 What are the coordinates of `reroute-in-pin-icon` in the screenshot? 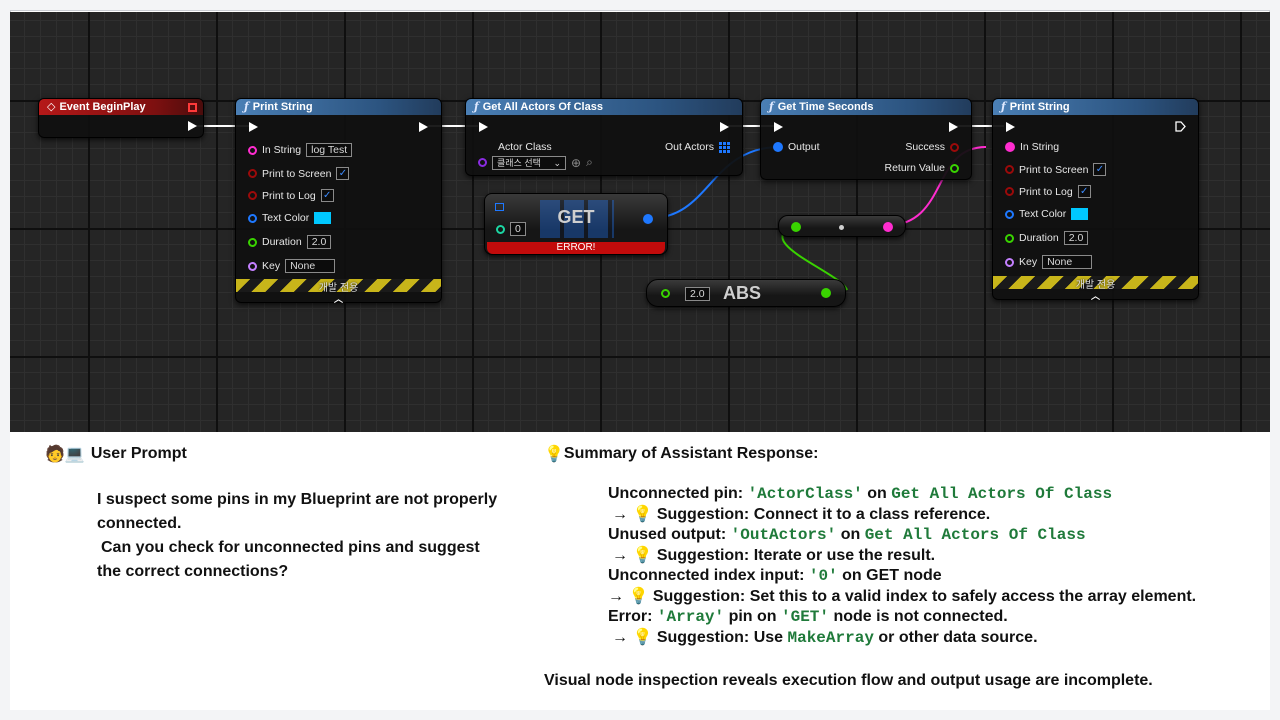 It's located at (796, 227).